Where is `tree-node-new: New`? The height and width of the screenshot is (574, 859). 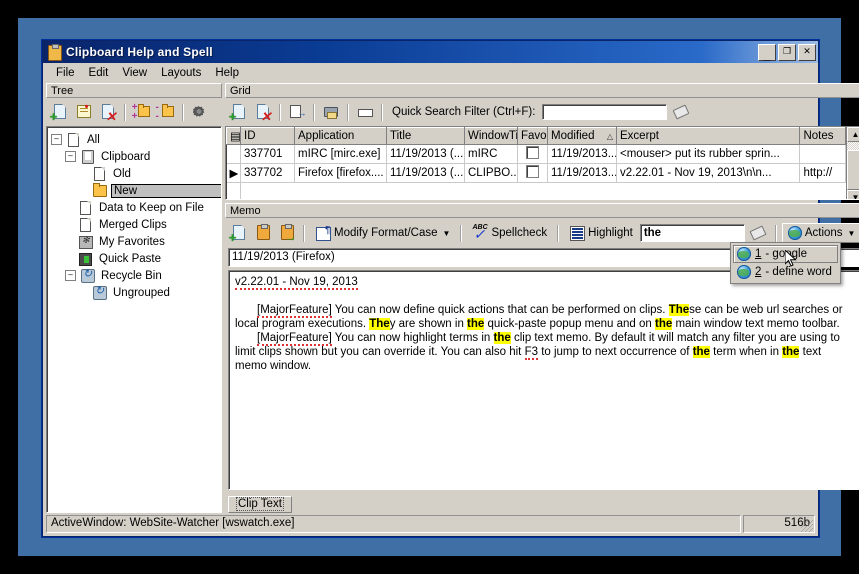
tree-node-new: New is located at coordinates (135, 190).